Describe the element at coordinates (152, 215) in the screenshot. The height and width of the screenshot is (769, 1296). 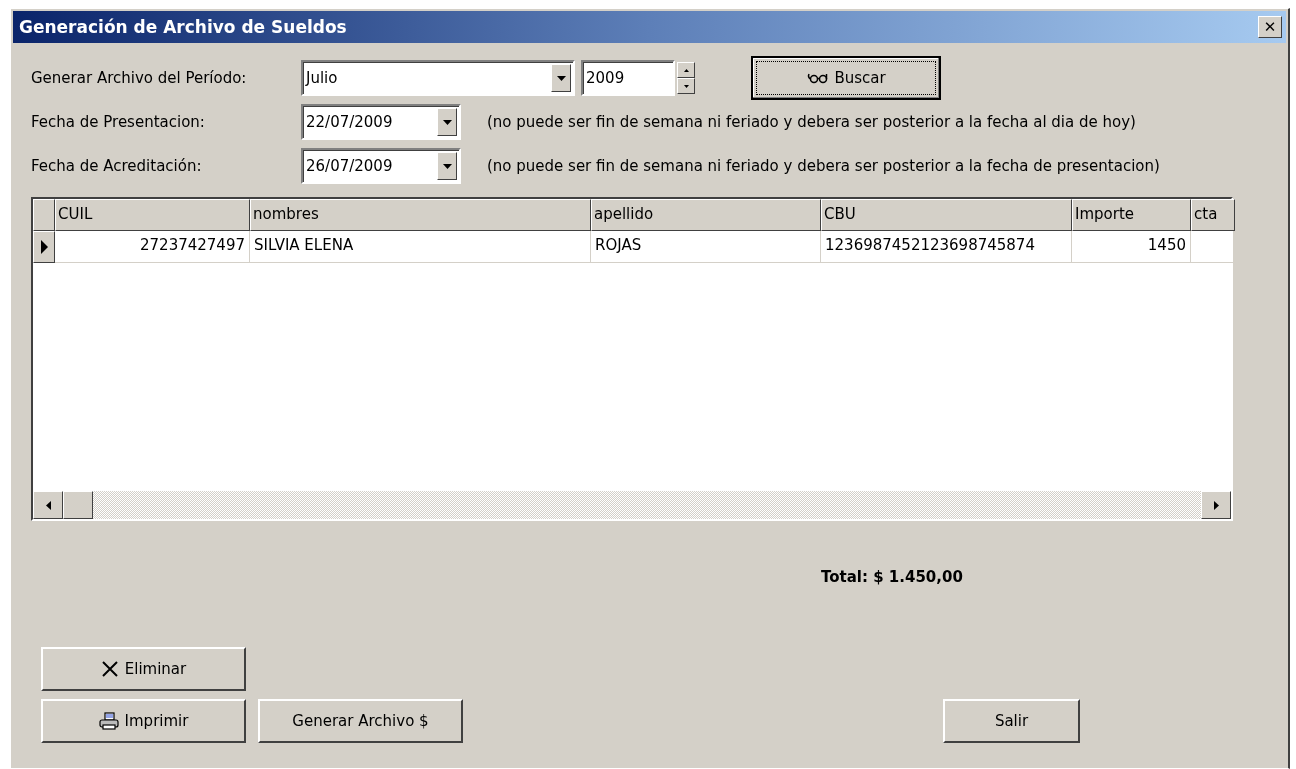
I see `column-header: CUIL` at that location.